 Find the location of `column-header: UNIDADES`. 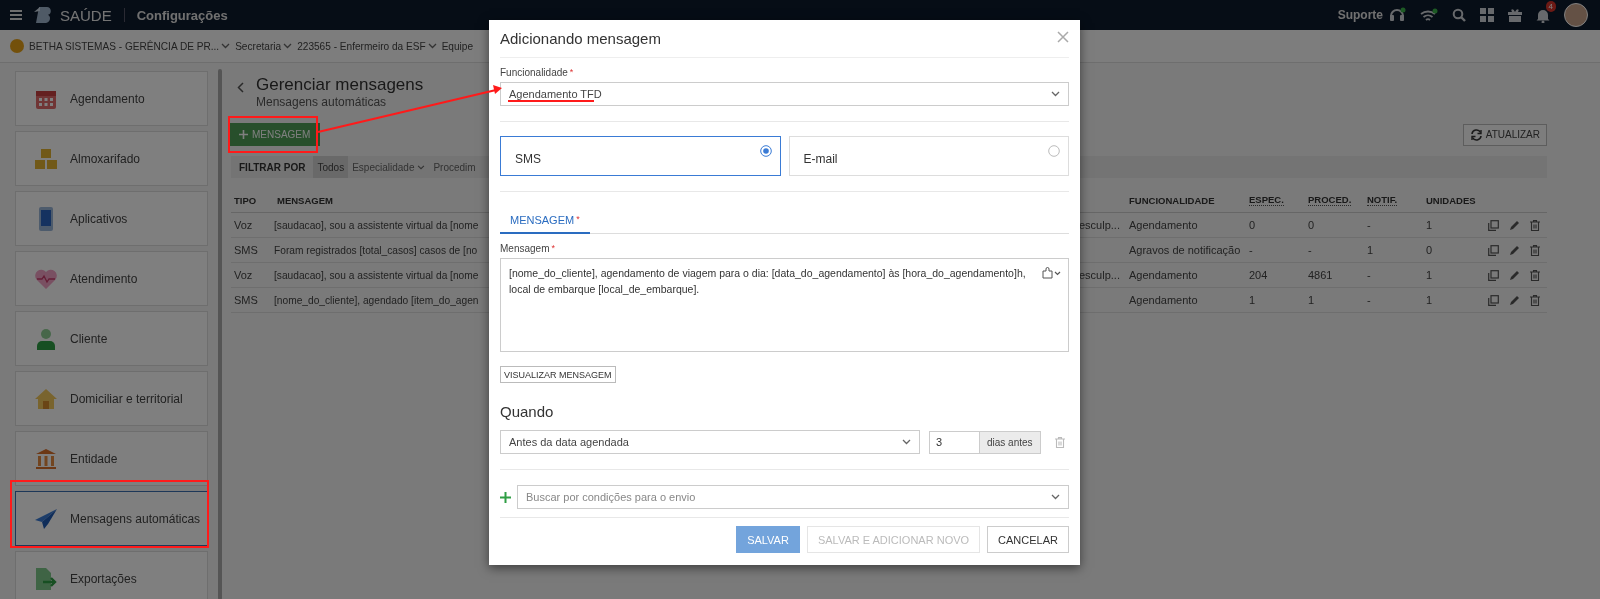

column-header: UNIDADES is located at coordinates (1451, 200).